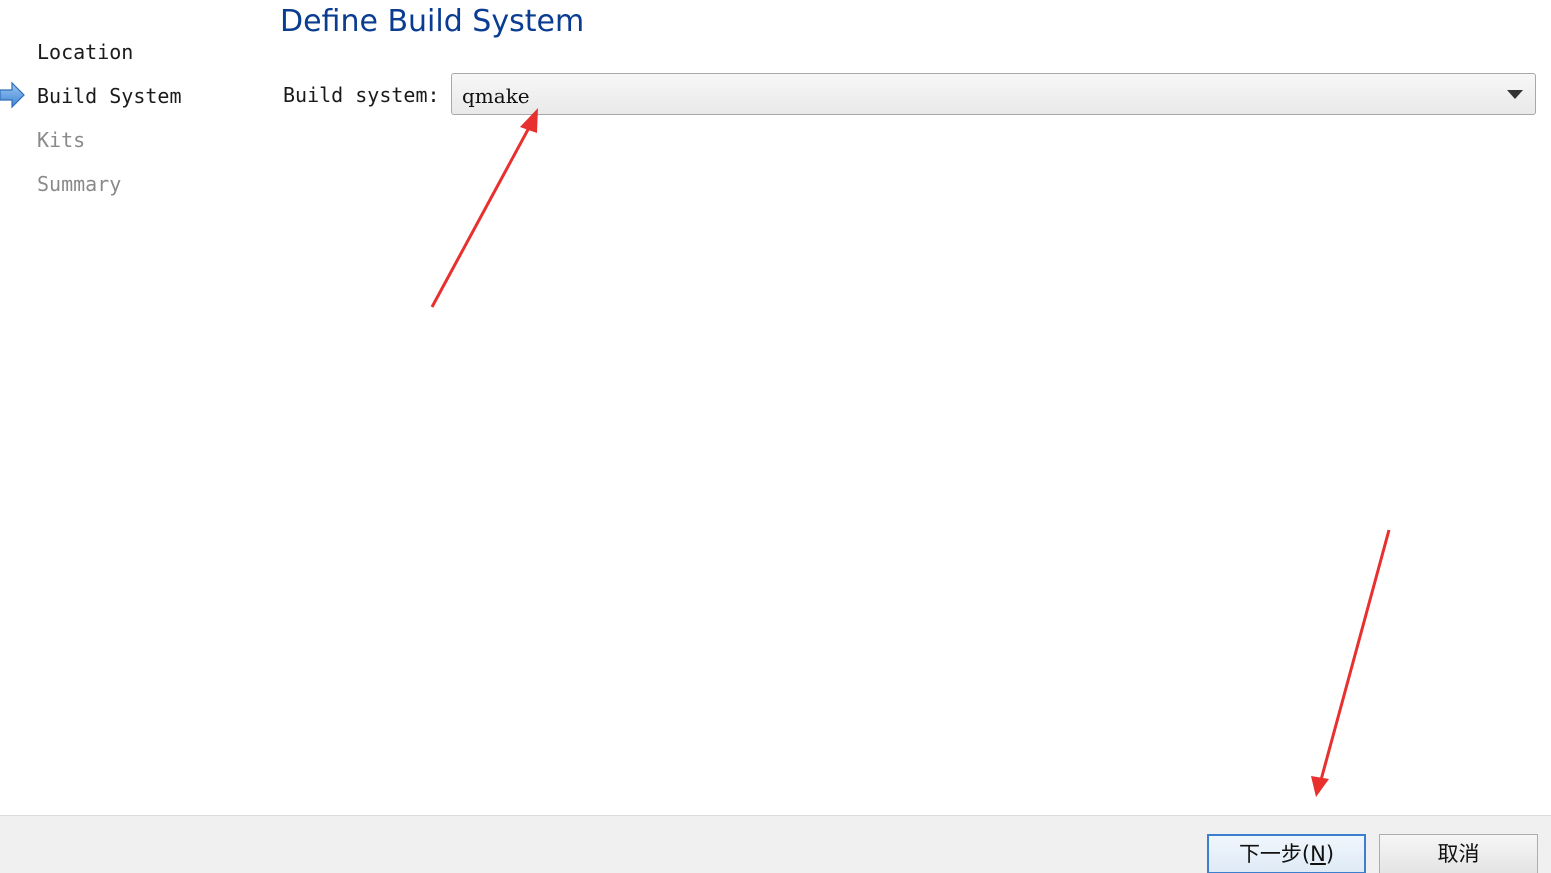 The height and width of the screenshot is (873, 1551). I want to click on step-location: Location, so click(85, 52).